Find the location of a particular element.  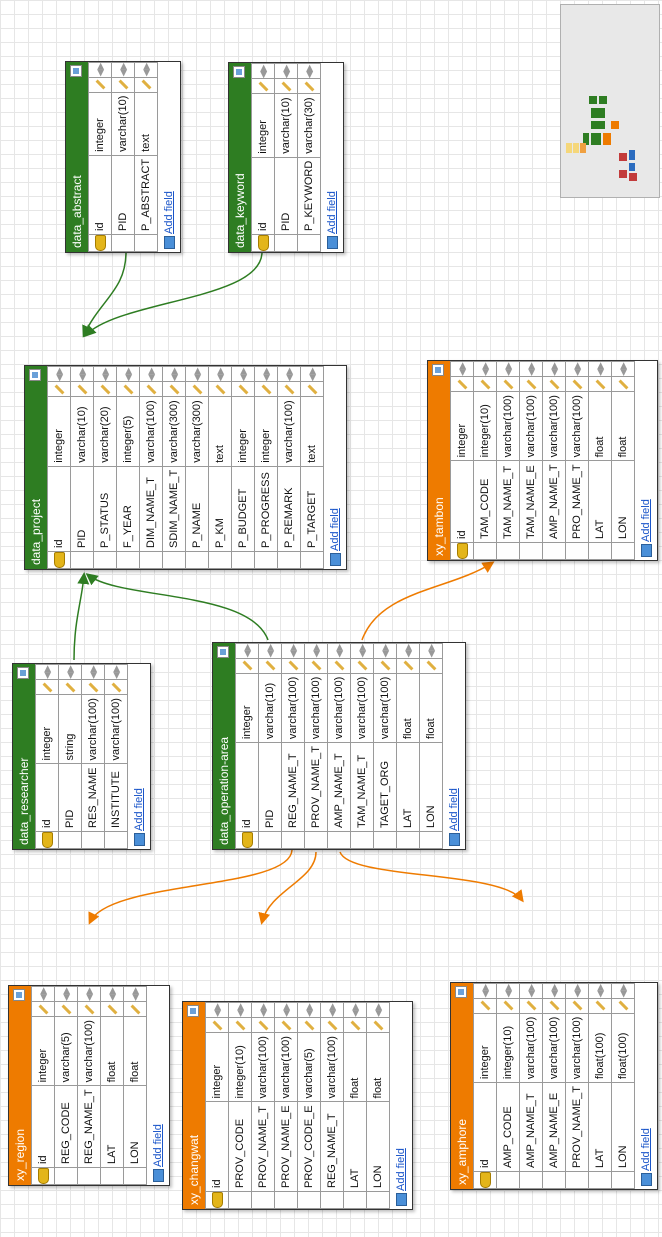

field-row: P_TARGET text ◀▶ is located at coordinates (312, 467).